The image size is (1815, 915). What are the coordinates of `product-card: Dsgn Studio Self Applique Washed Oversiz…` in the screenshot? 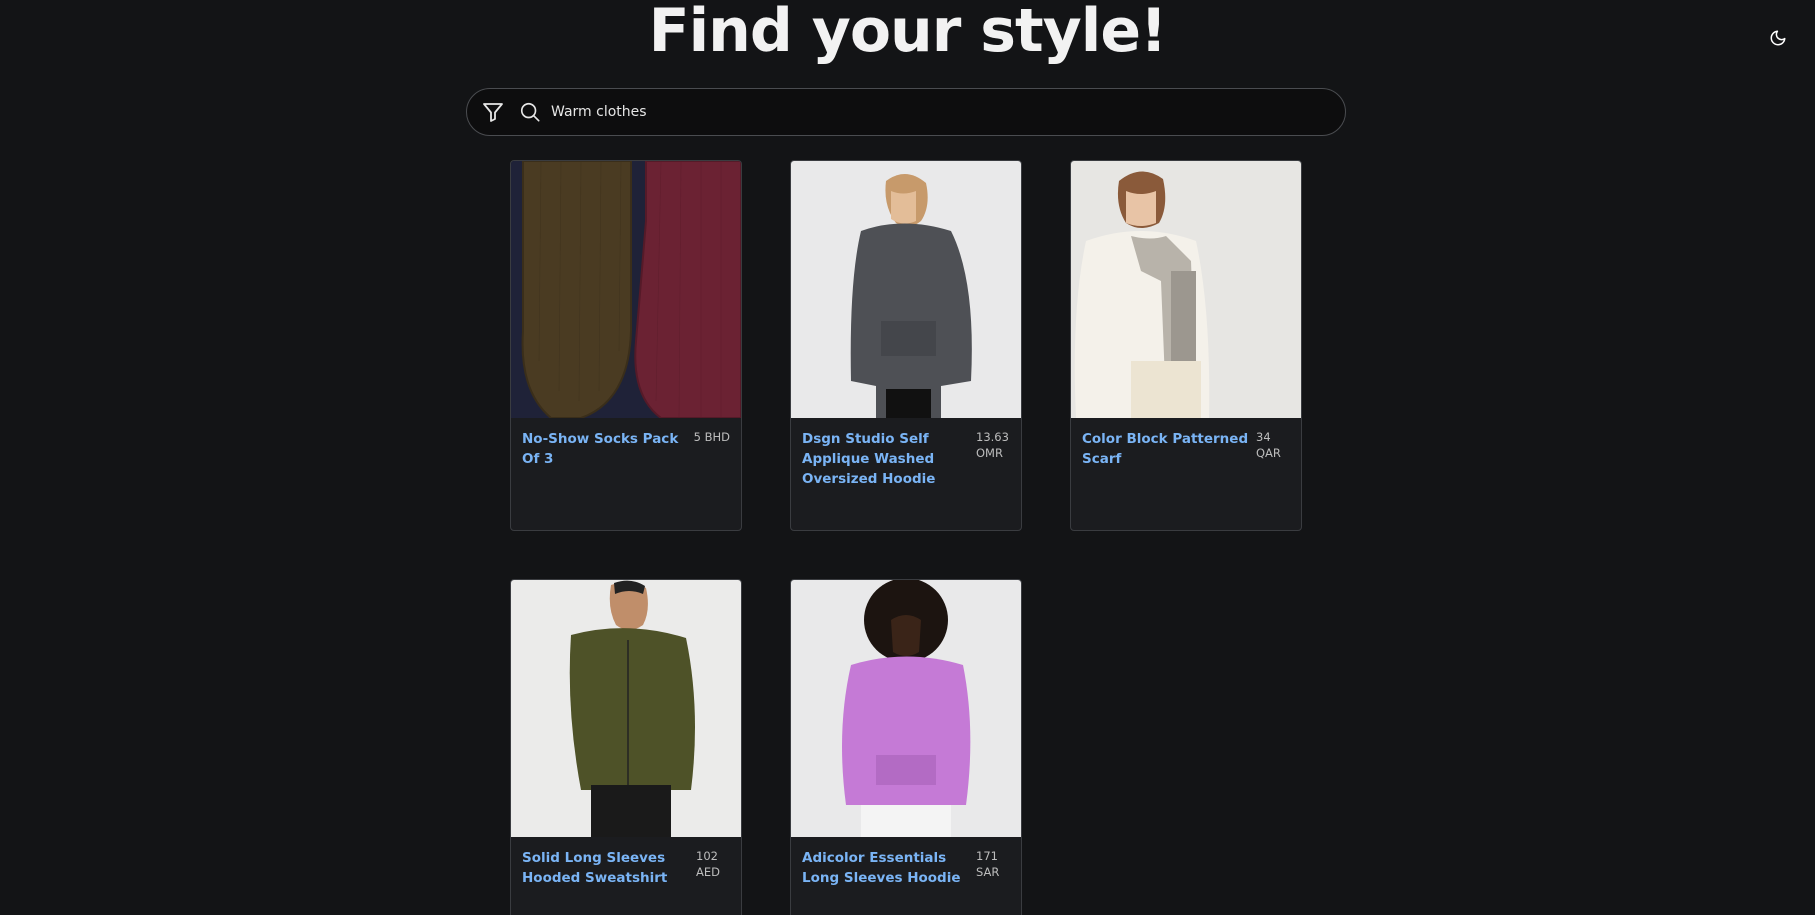 It's located at (906, 345).